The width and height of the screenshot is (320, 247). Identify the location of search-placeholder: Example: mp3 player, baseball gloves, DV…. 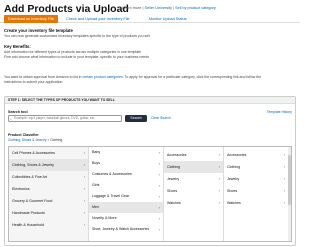
(55, 118).